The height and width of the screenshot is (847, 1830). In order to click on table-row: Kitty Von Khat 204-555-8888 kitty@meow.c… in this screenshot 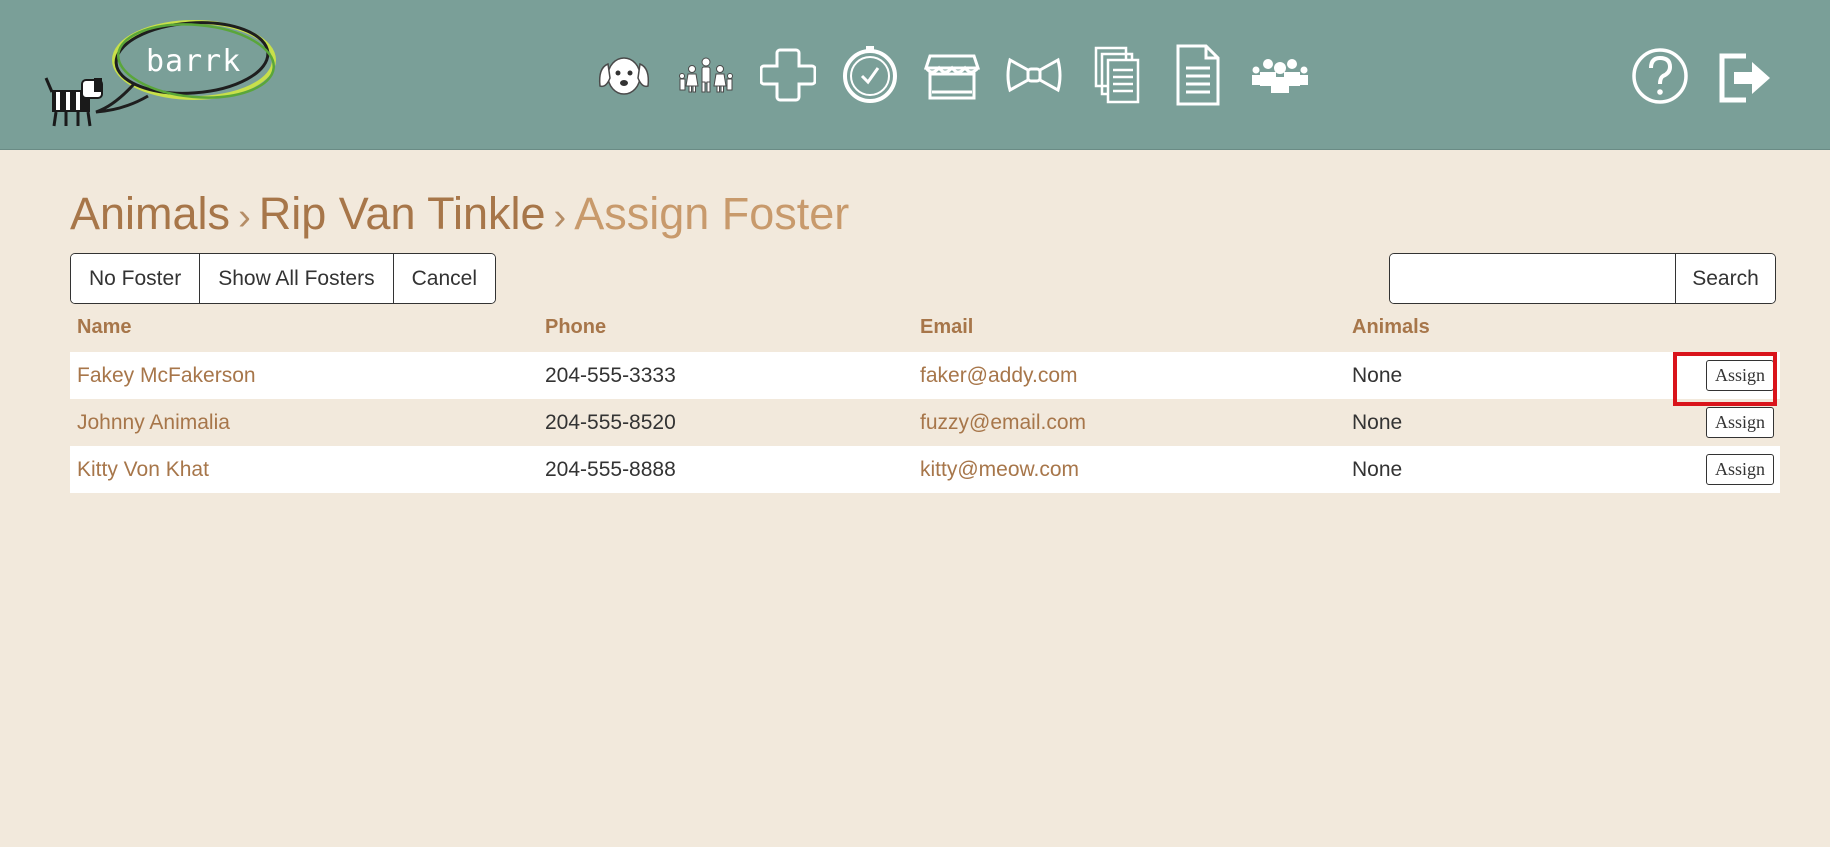, I will do `click(925, 469)`.